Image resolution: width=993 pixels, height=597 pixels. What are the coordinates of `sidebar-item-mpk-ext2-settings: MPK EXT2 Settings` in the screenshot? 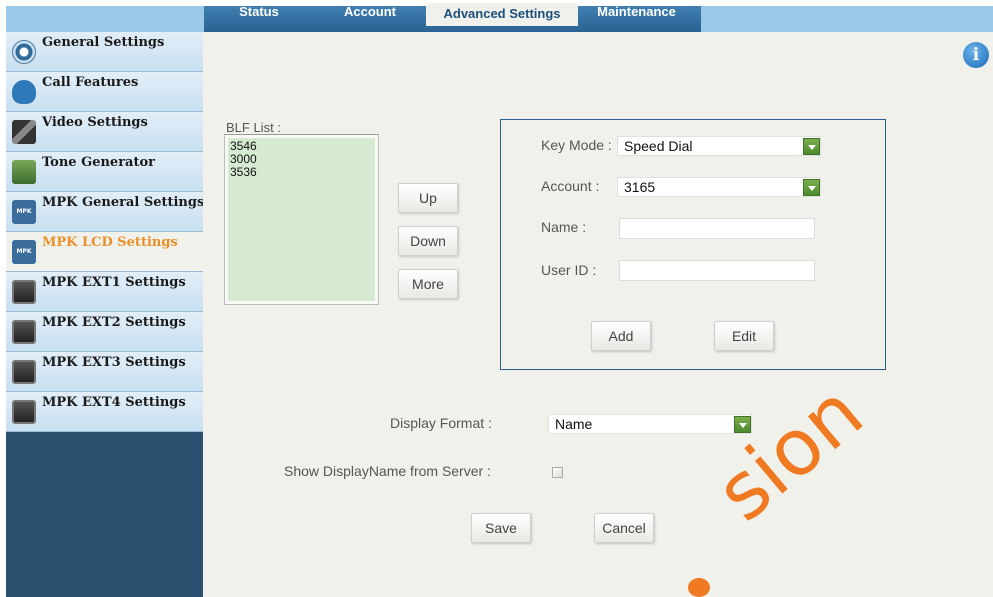 It's located at (104, 332).